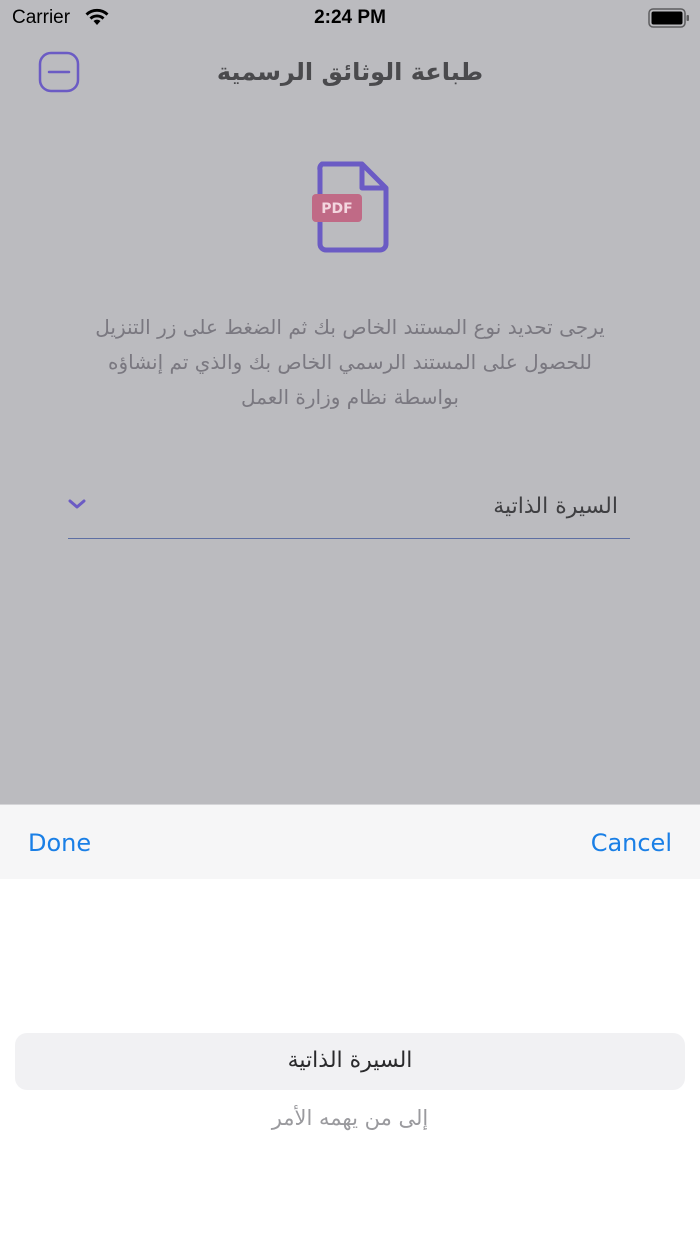  Describe the element at coordinates (350, 1118) in the screenshot. I see `picker-option: إلى من يهمه الأمر` at that location.